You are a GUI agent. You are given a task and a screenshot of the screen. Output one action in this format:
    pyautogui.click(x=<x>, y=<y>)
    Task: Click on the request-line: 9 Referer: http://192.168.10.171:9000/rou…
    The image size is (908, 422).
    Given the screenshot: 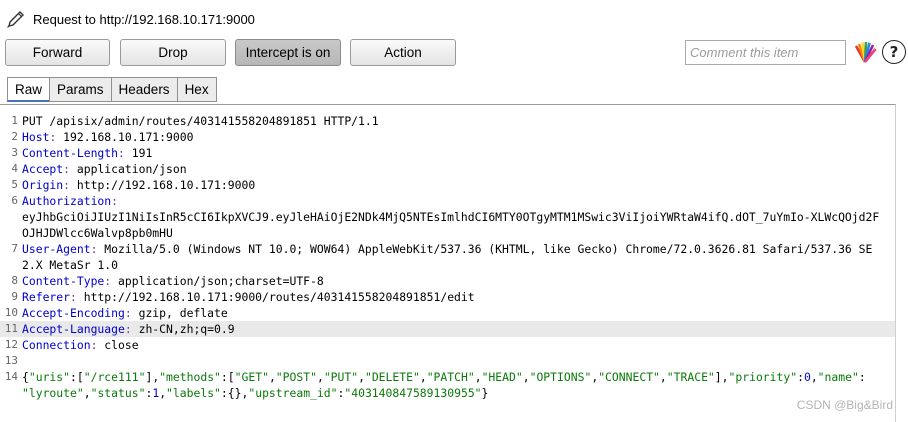 What is the action you would take?
    pyautogui.click(x=447, y=297)
    